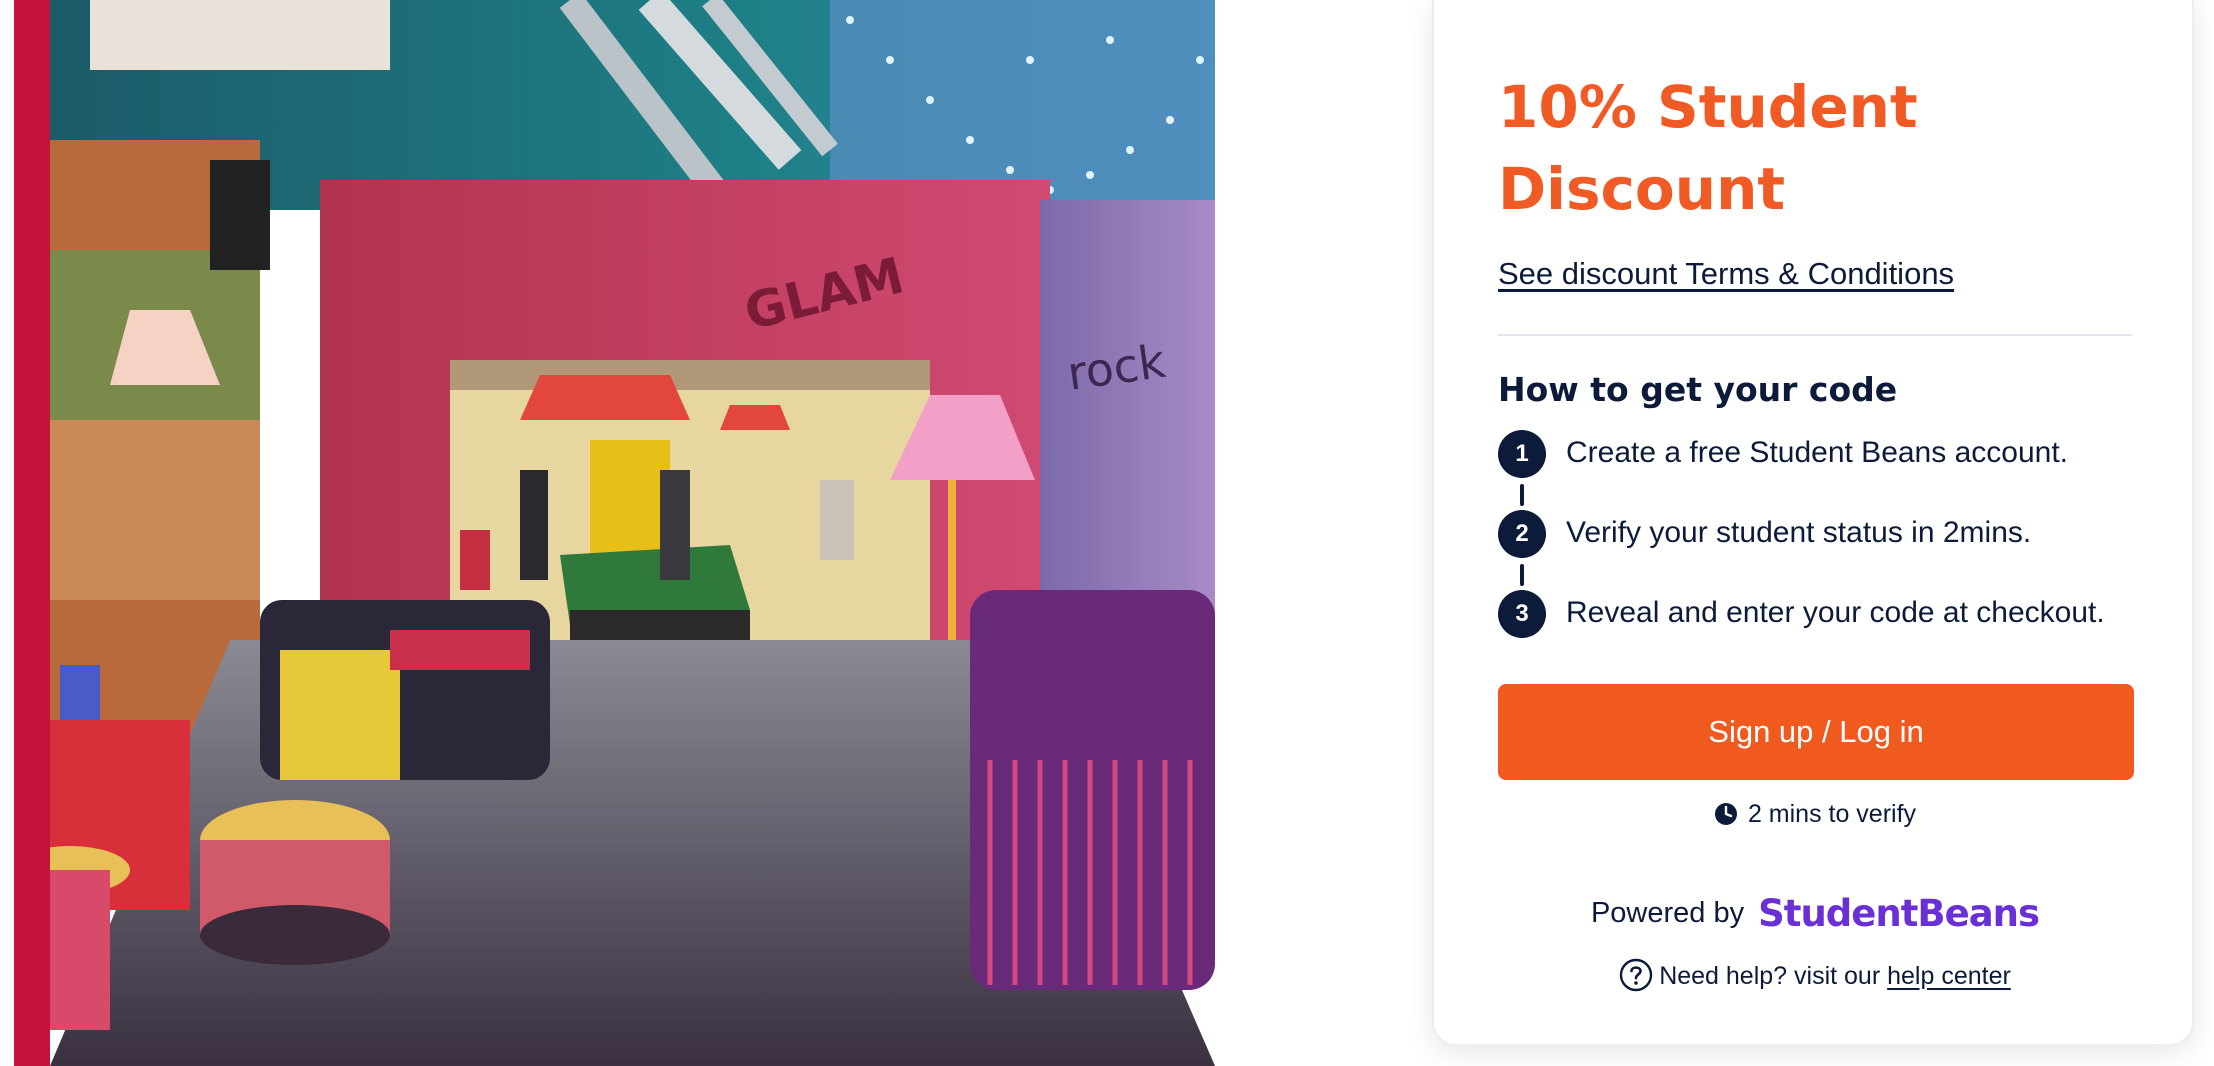 This screenshot has width=2214, height=1066. I want to click on help-center-link: help center, so click(1949, 976).